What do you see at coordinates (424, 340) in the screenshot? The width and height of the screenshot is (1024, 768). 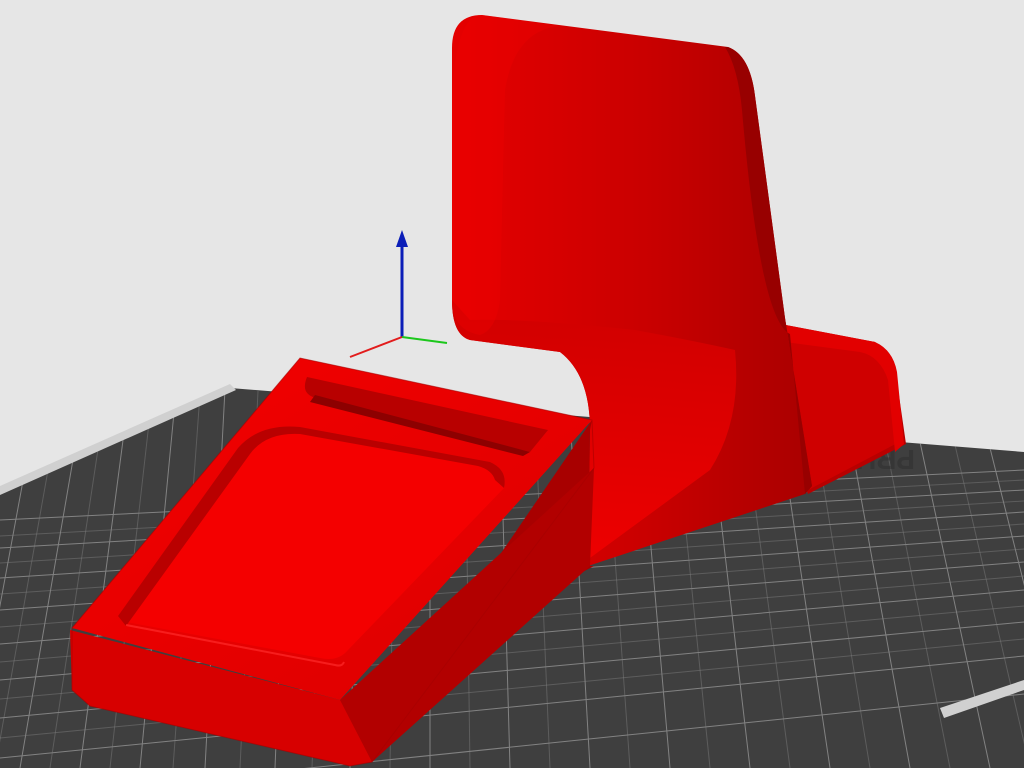 I see `y-axis-line` at bounding box center [424, 340].